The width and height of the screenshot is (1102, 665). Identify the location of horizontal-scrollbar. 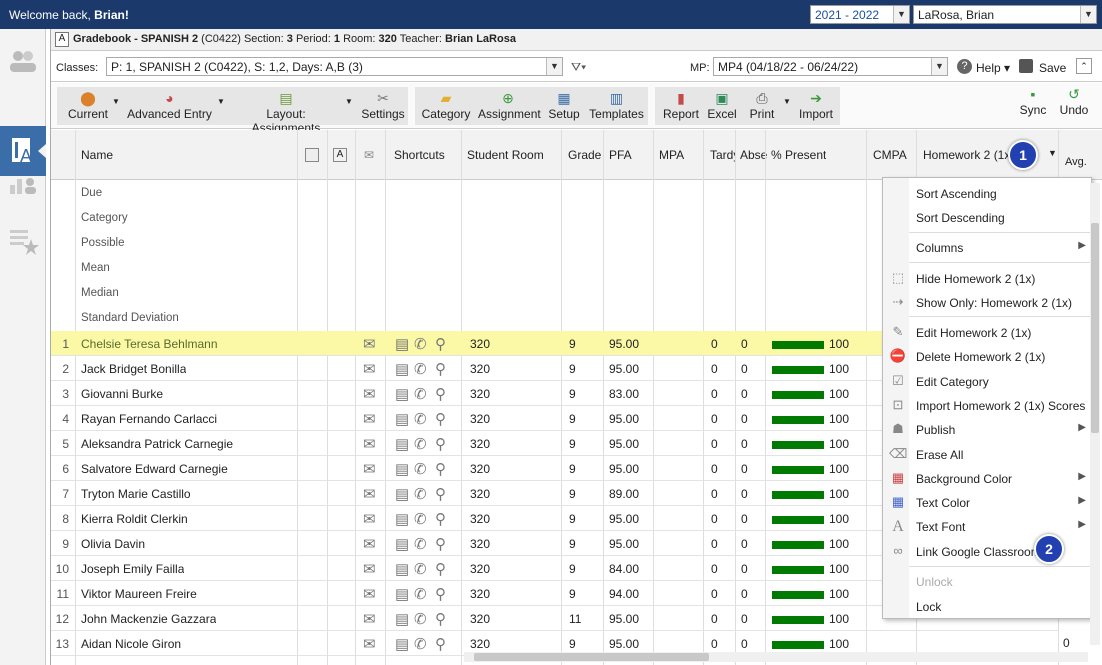
(776, 657).